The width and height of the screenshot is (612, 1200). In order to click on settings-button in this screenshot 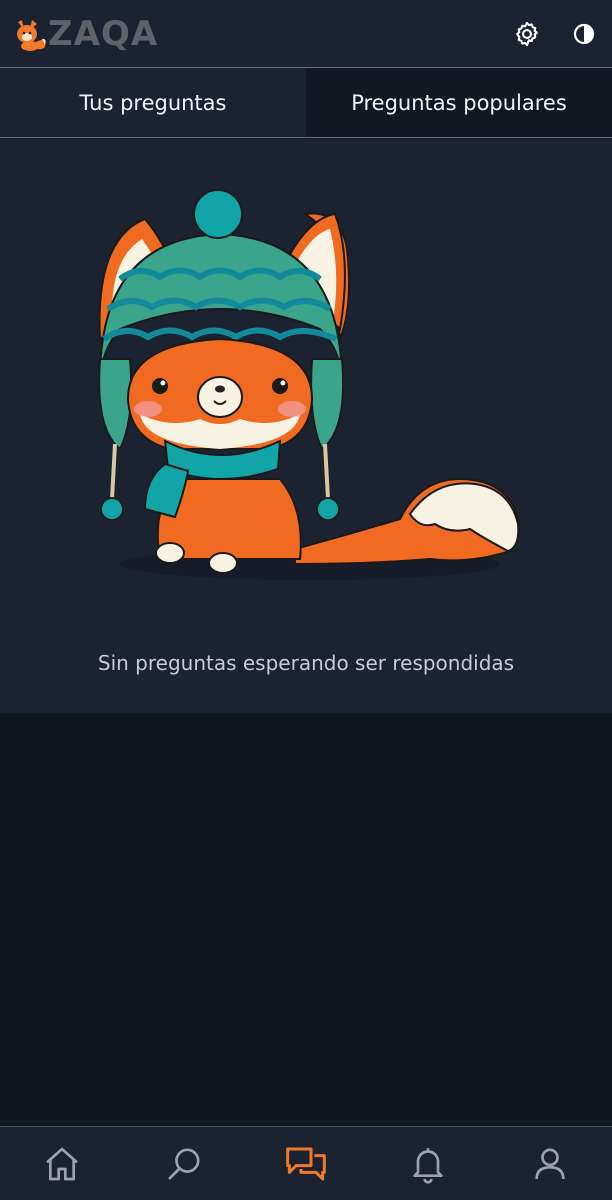, I will do `click(527, 34)`.